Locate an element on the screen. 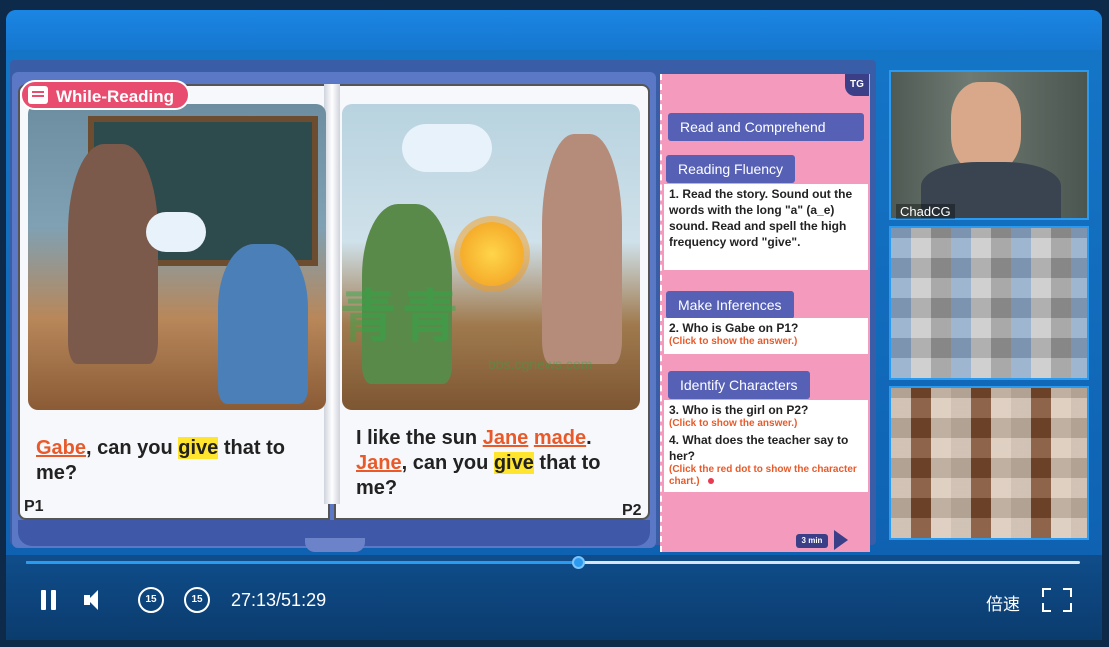  page-number-2: P2 is located at coordinates (632, 510).